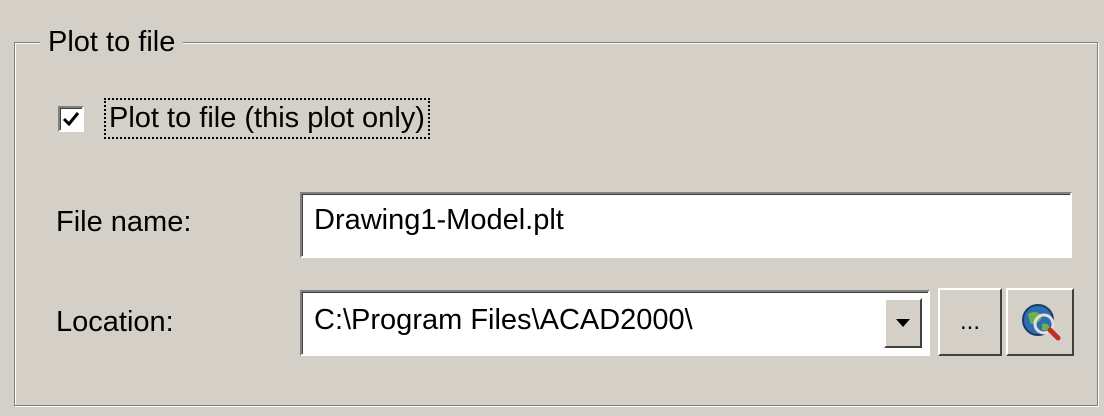 The image size is (1104, 416). What do you see at coordinates (124, 222) in the screenshot?
I see `file-name-label: File name:` at bounding box center [124, 222].